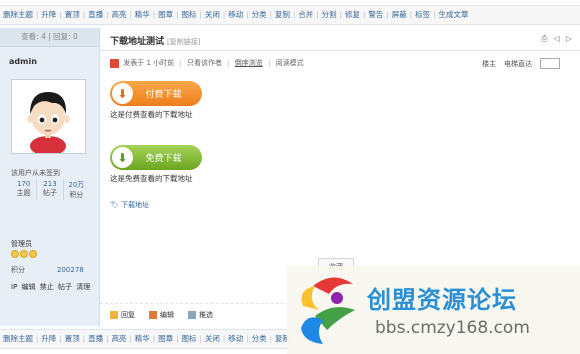  Describe the element at coordinates (422, 15) in the screenshot. I see `toolbar-button: 标签` at that location.